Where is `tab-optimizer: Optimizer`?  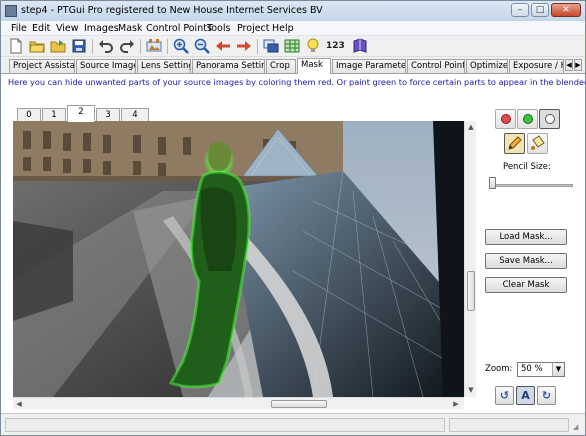
tab-optimizer: Optimizer is located at coordinates (487, 66).